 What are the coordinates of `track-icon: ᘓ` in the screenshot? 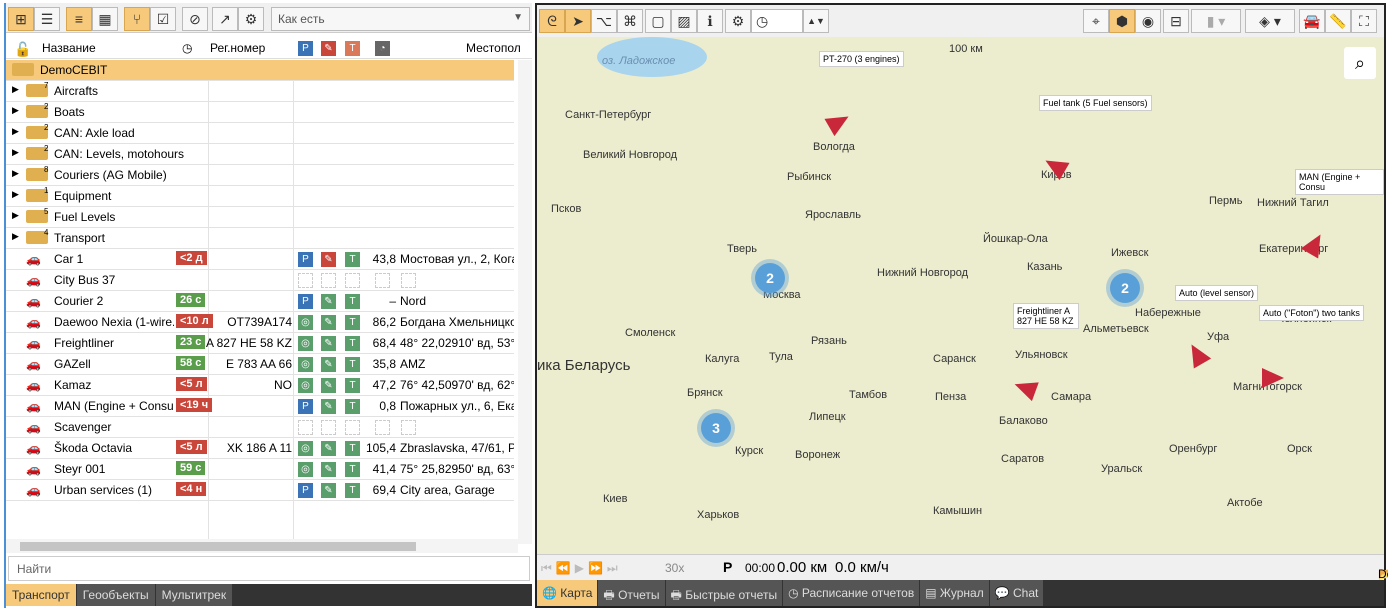 It's located at (552, 21).